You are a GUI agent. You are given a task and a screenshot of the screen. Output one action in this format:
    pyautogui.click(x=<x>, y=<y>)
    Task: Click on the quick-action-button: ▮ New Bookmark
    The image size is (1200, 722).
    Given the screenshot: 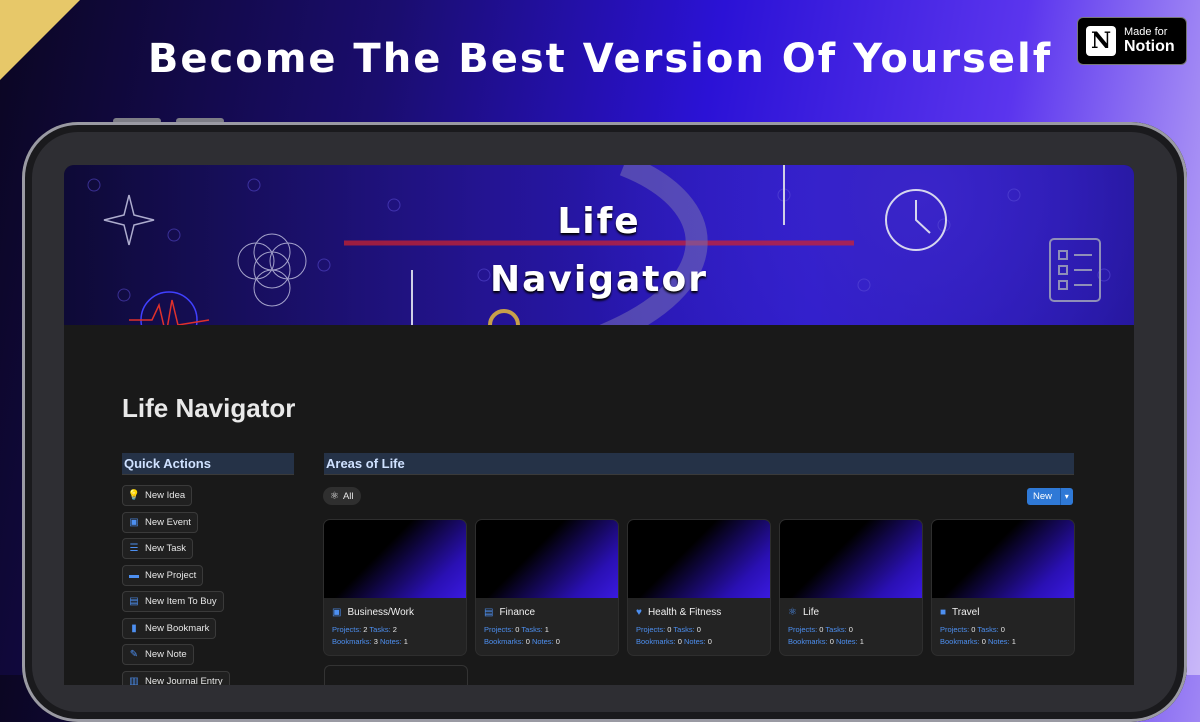 What is the action you would take?
    pyautogui.click(x=169, y=628)
    